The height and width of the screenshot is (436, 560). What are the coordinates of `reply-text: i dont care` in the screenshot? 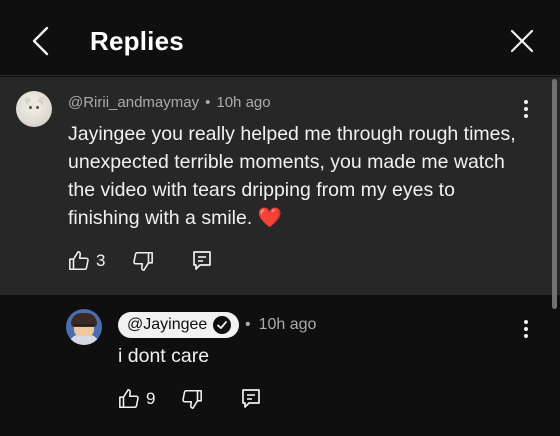 It's located at (164, 356).